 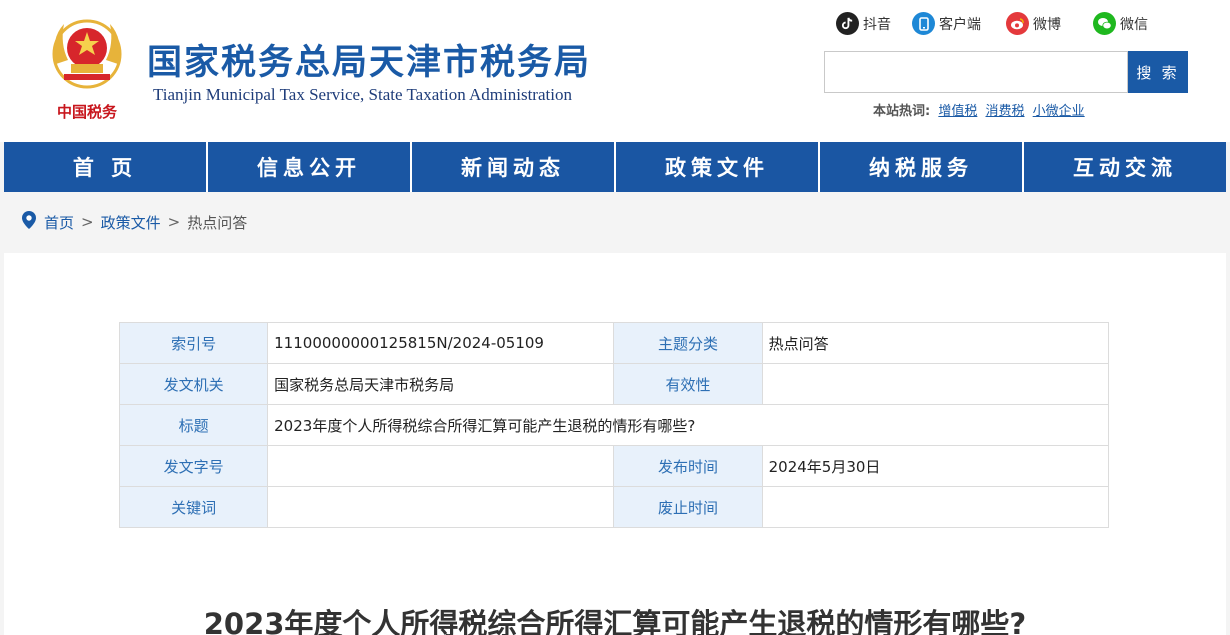 What do you see at coordinates (976, 72) in the screenshot?
I see `search-input` at bounding box center [976, 72].